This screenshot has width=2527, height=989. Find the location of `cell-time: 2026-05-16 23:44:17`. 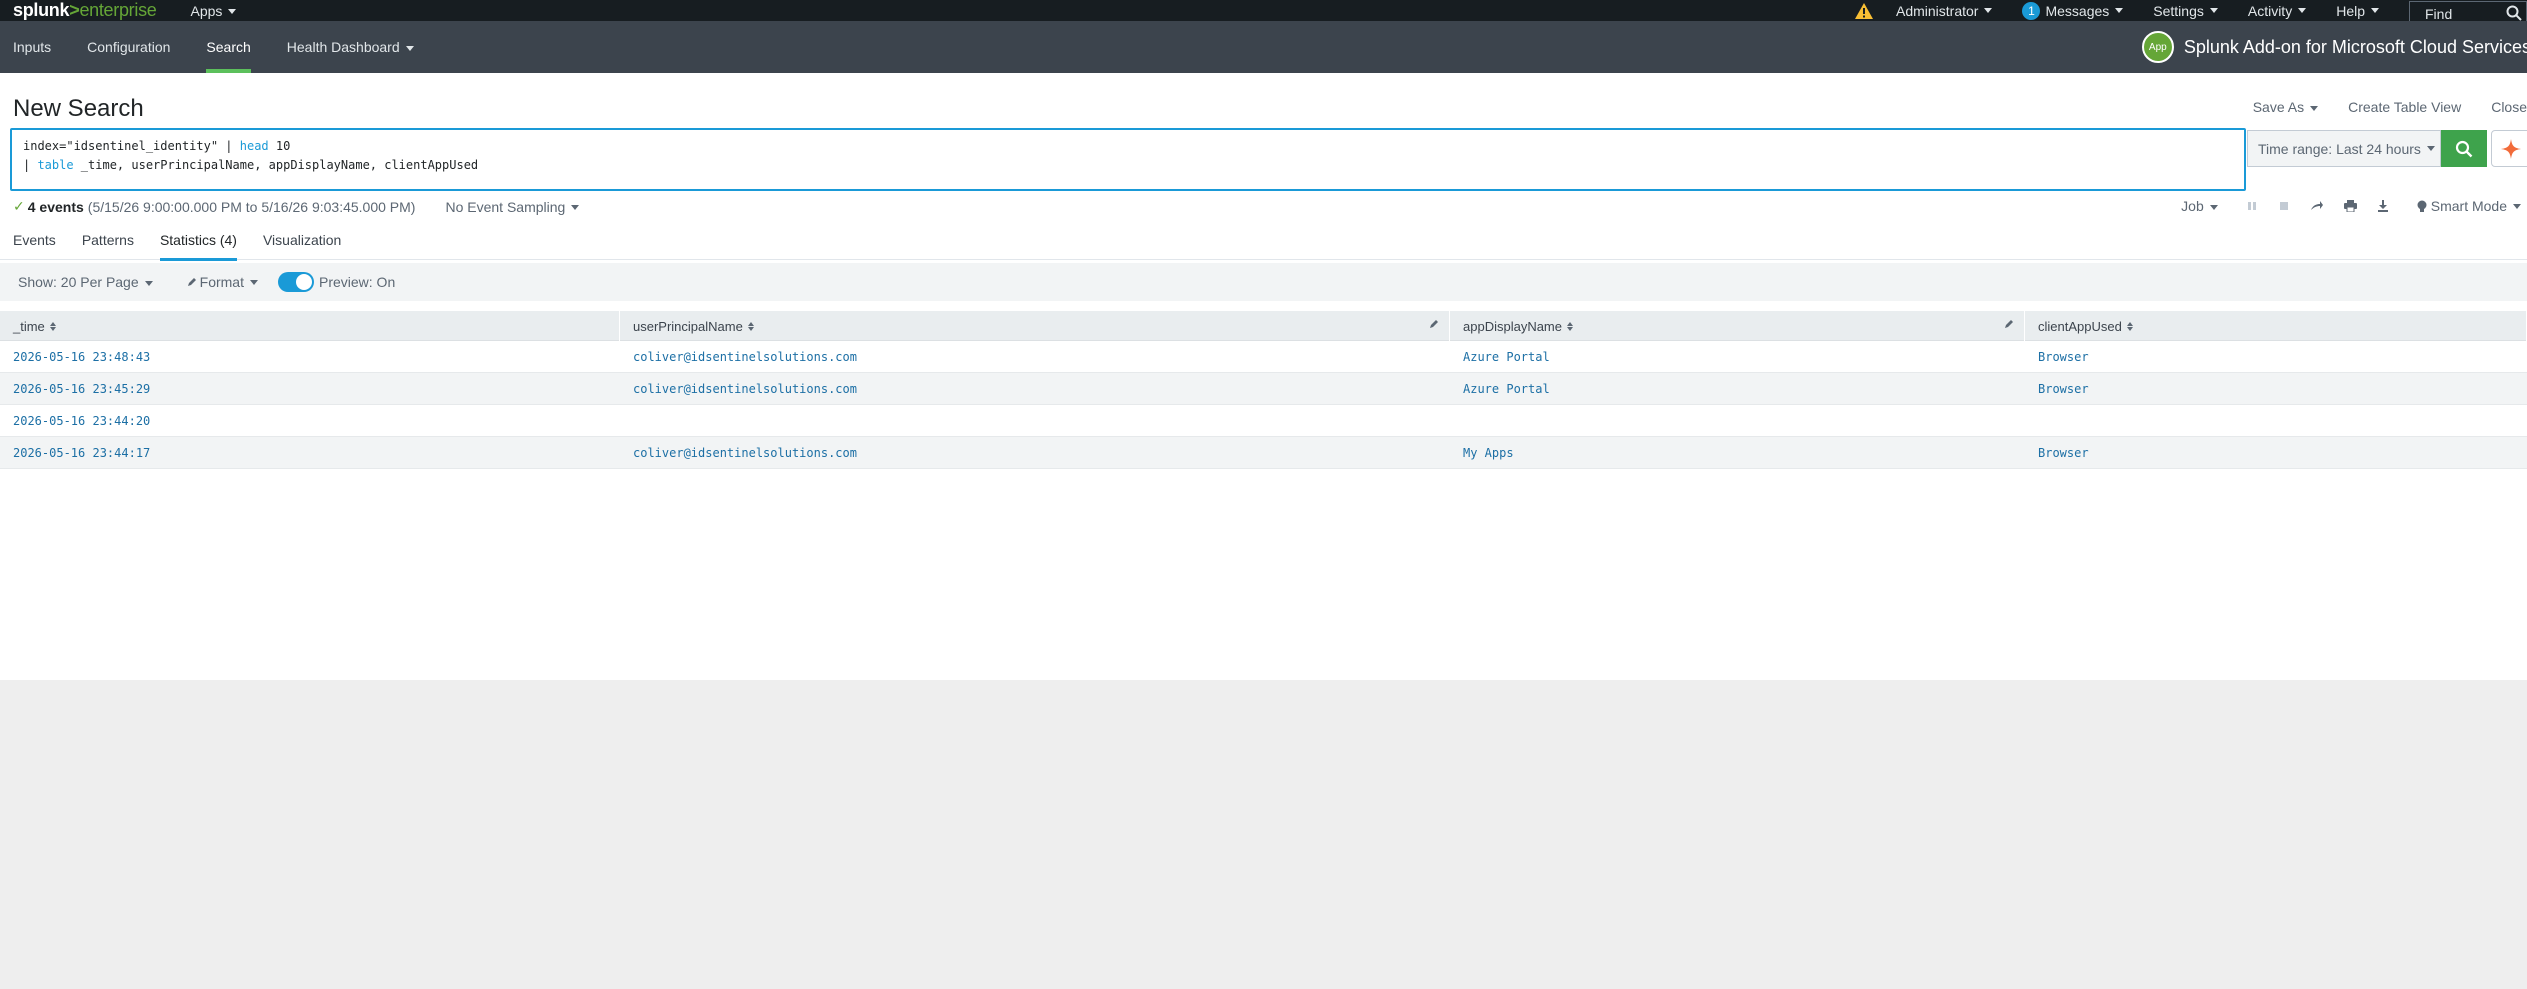

cell-time: 2026-05-16 23:44:17 is located at coordinates (310, 453).